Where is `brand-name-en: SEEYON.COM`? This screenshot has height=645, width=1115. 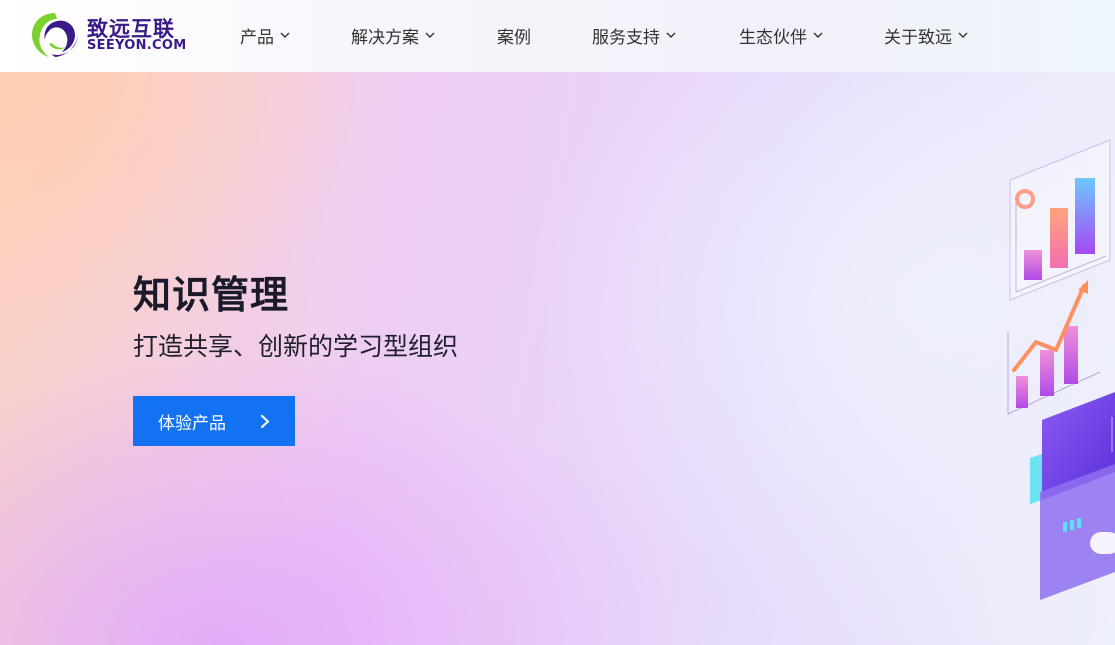 brand-name-en: SEEYON.COM is located at coordinates (137, 45).